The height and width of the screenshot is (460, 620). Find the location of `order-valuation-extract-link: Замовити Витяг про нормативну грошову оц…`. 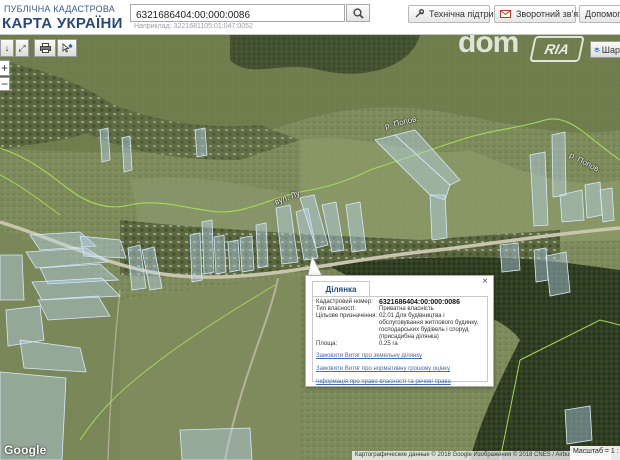

order-valuation-extract-link: Замовити Витяг про нормативну грошову оц… is located at coordinates (400, 369).